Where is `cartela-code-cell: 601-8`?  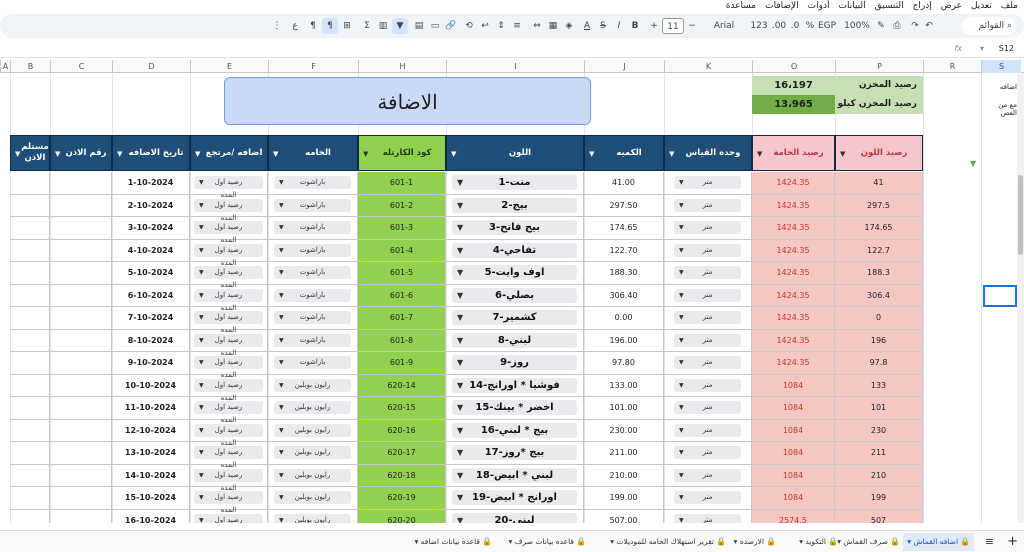
cartela-code-cell: 601-8 is located at coordinates (402, 340).